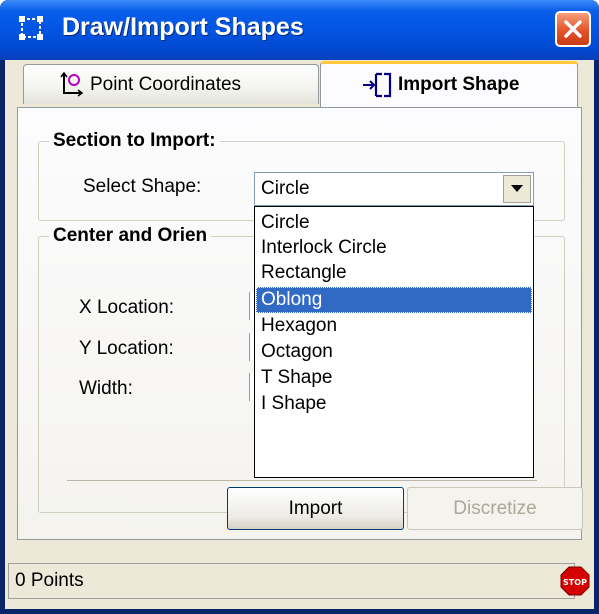 The width and height of the screenshot is (599, 614). What do you see at coordinates (130, 235) in the screenshot?
I see `center-orientation-legend: Center and Orien` at bounding box center [130, 235].